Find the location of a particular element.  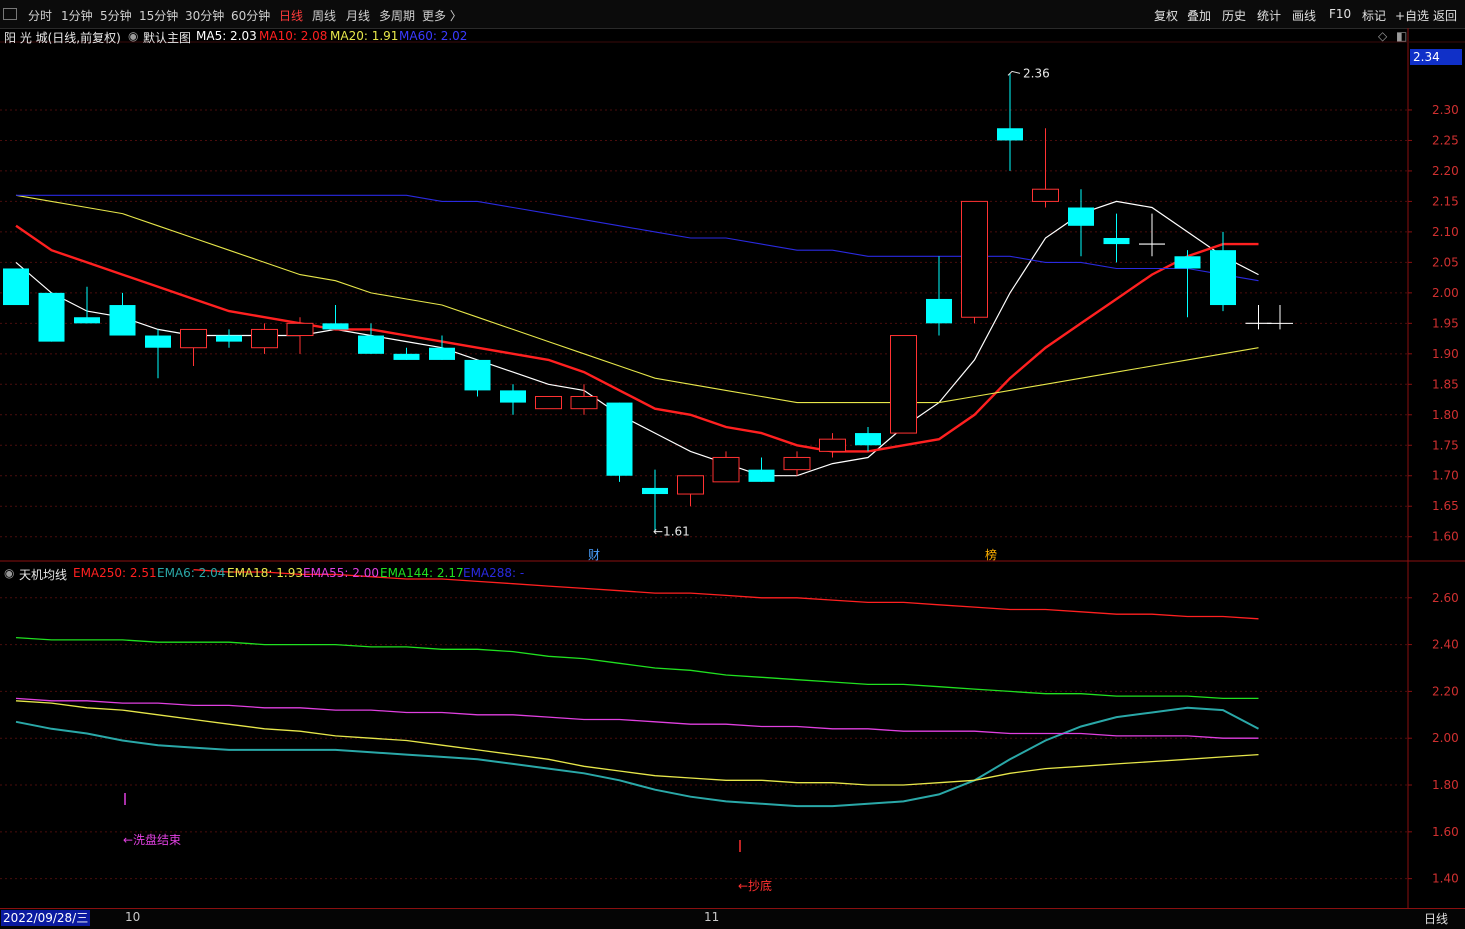

period-tab-1: 1分钟 is located at coordinates (77, 15).